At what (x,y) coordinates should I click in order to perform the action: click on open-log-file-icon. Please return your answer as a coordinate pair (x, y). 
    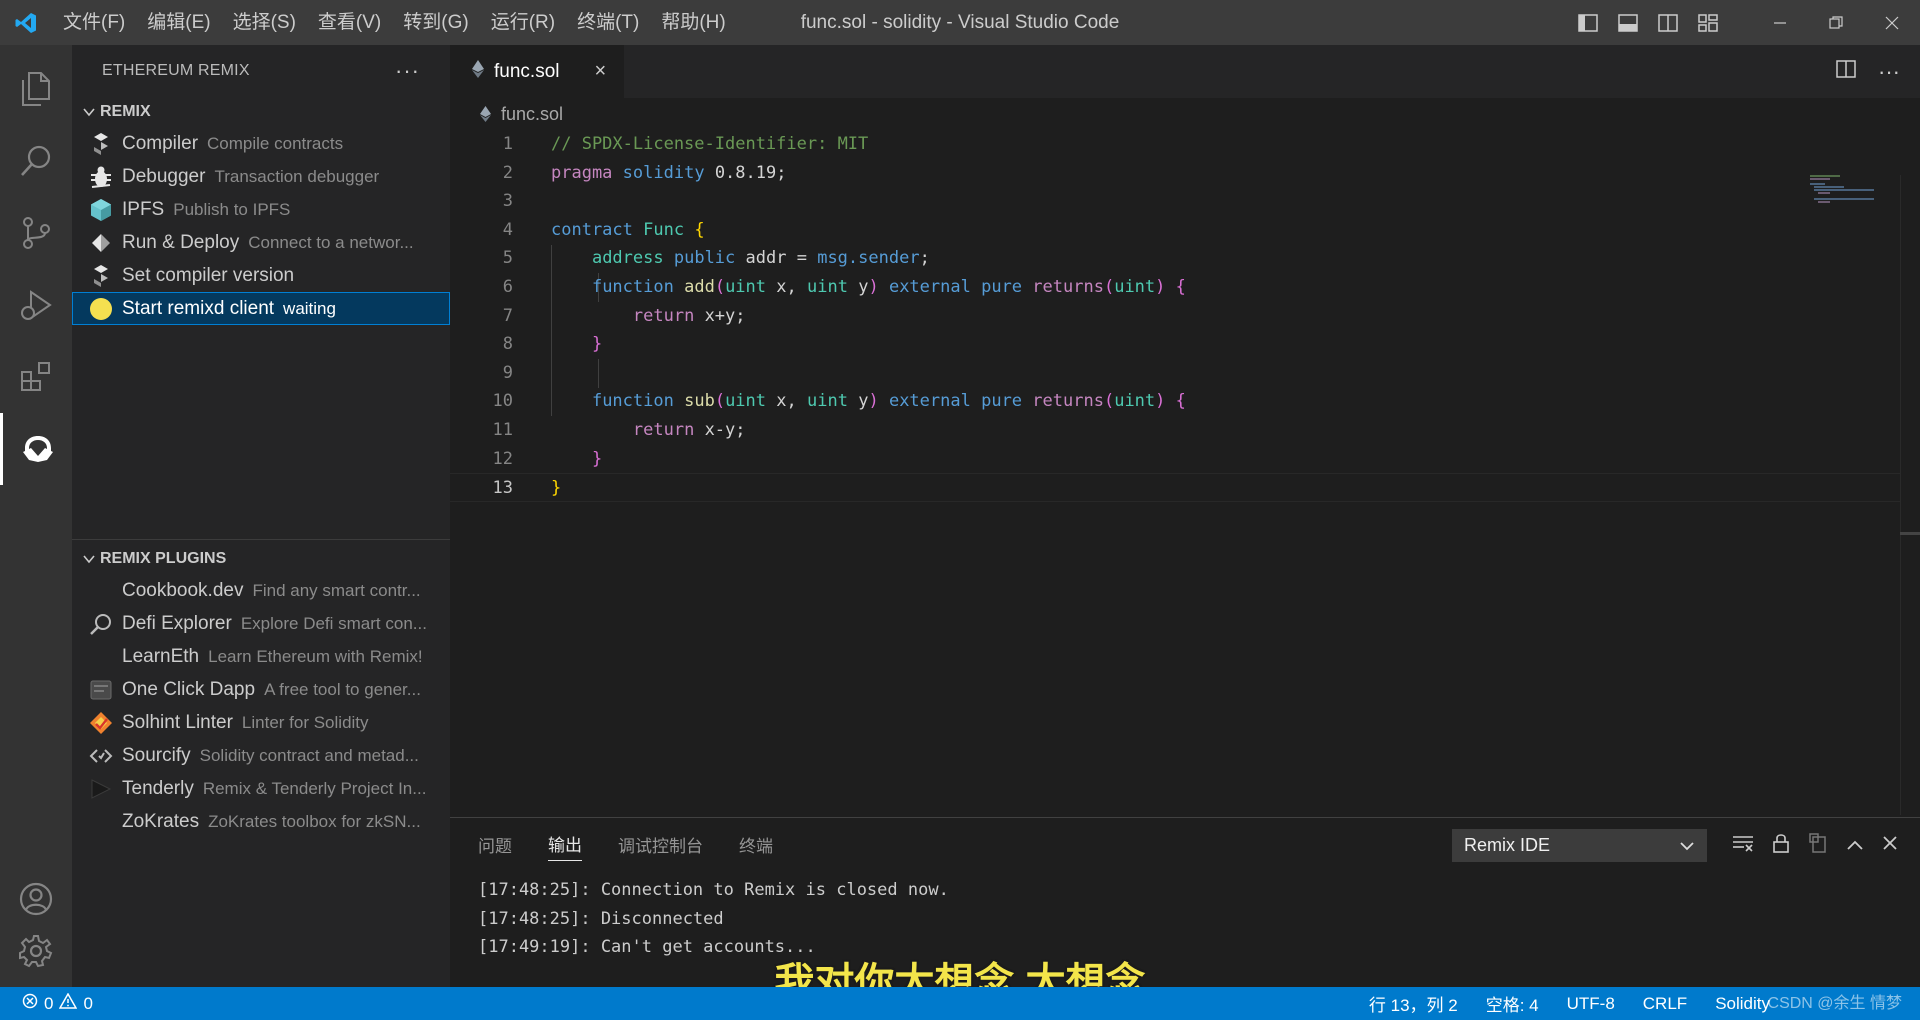
    Looking at the image, I should click on (1818, 845).